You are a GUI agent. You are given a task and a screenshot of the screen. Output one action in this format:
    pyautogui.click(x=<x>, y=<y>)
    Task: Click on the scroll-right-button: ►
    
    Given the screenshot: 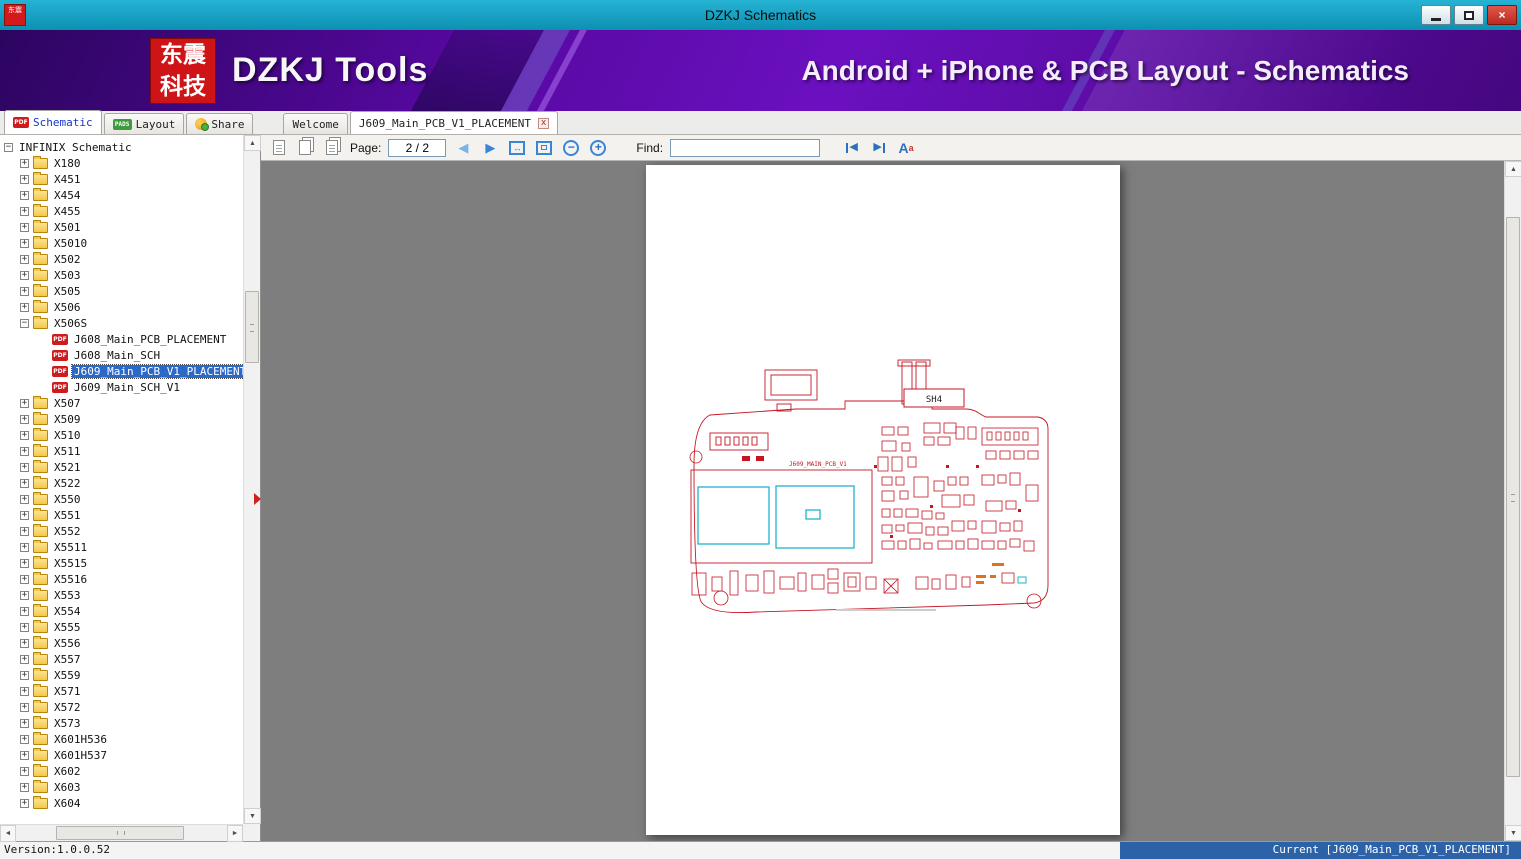 What is the action you would take?
    pyautogui.click(x=235, y=833)
    